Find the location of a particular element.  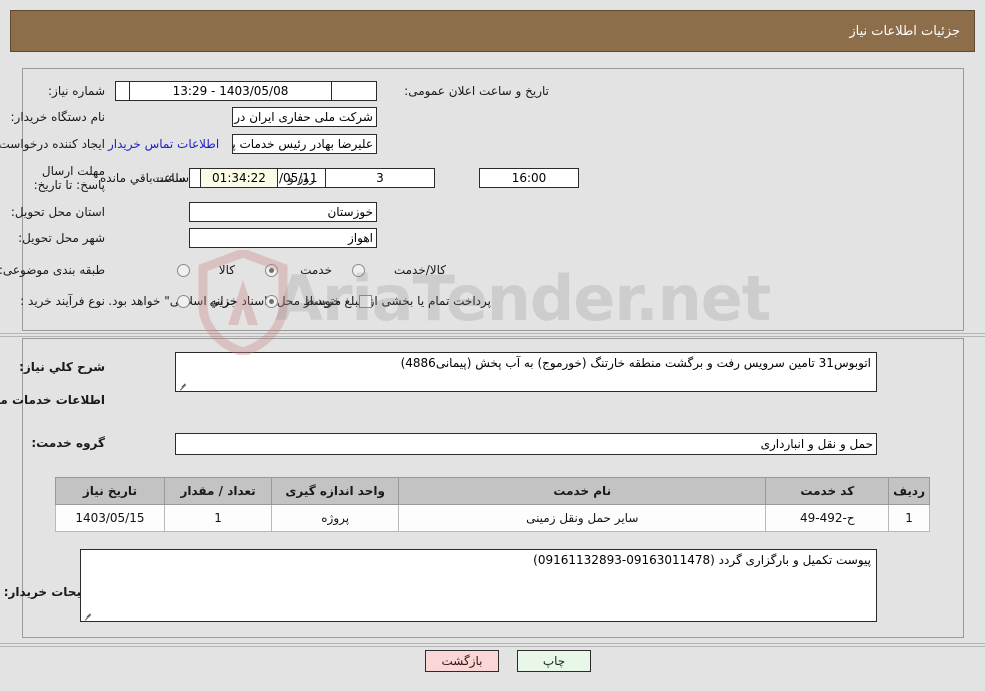

radio-category-kala-label: کالا is located at coordinates (226, 270).